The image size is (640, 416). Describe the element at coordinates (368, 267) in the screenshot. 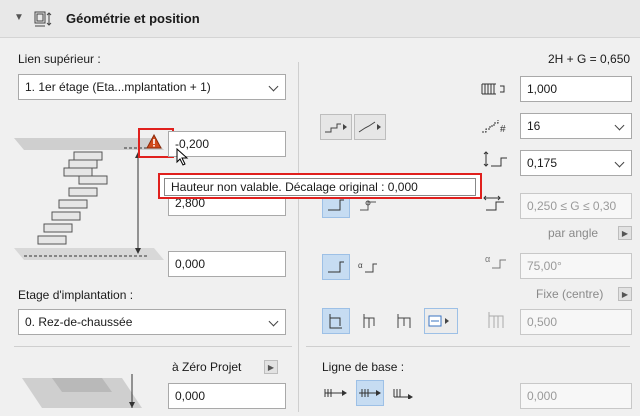

I see `angle-button: α` at that location.